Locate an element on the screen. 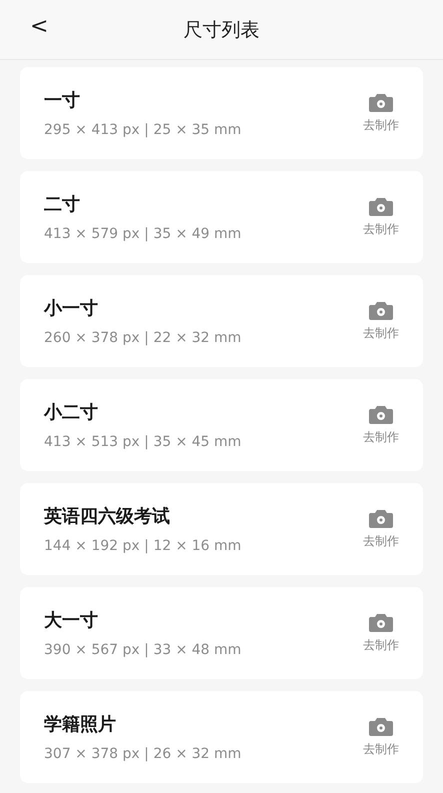 This screenshot has width=443, height=793. size-spec: 260 × 378 px | 22 × 32 mm is located at coordinates (143, 338).